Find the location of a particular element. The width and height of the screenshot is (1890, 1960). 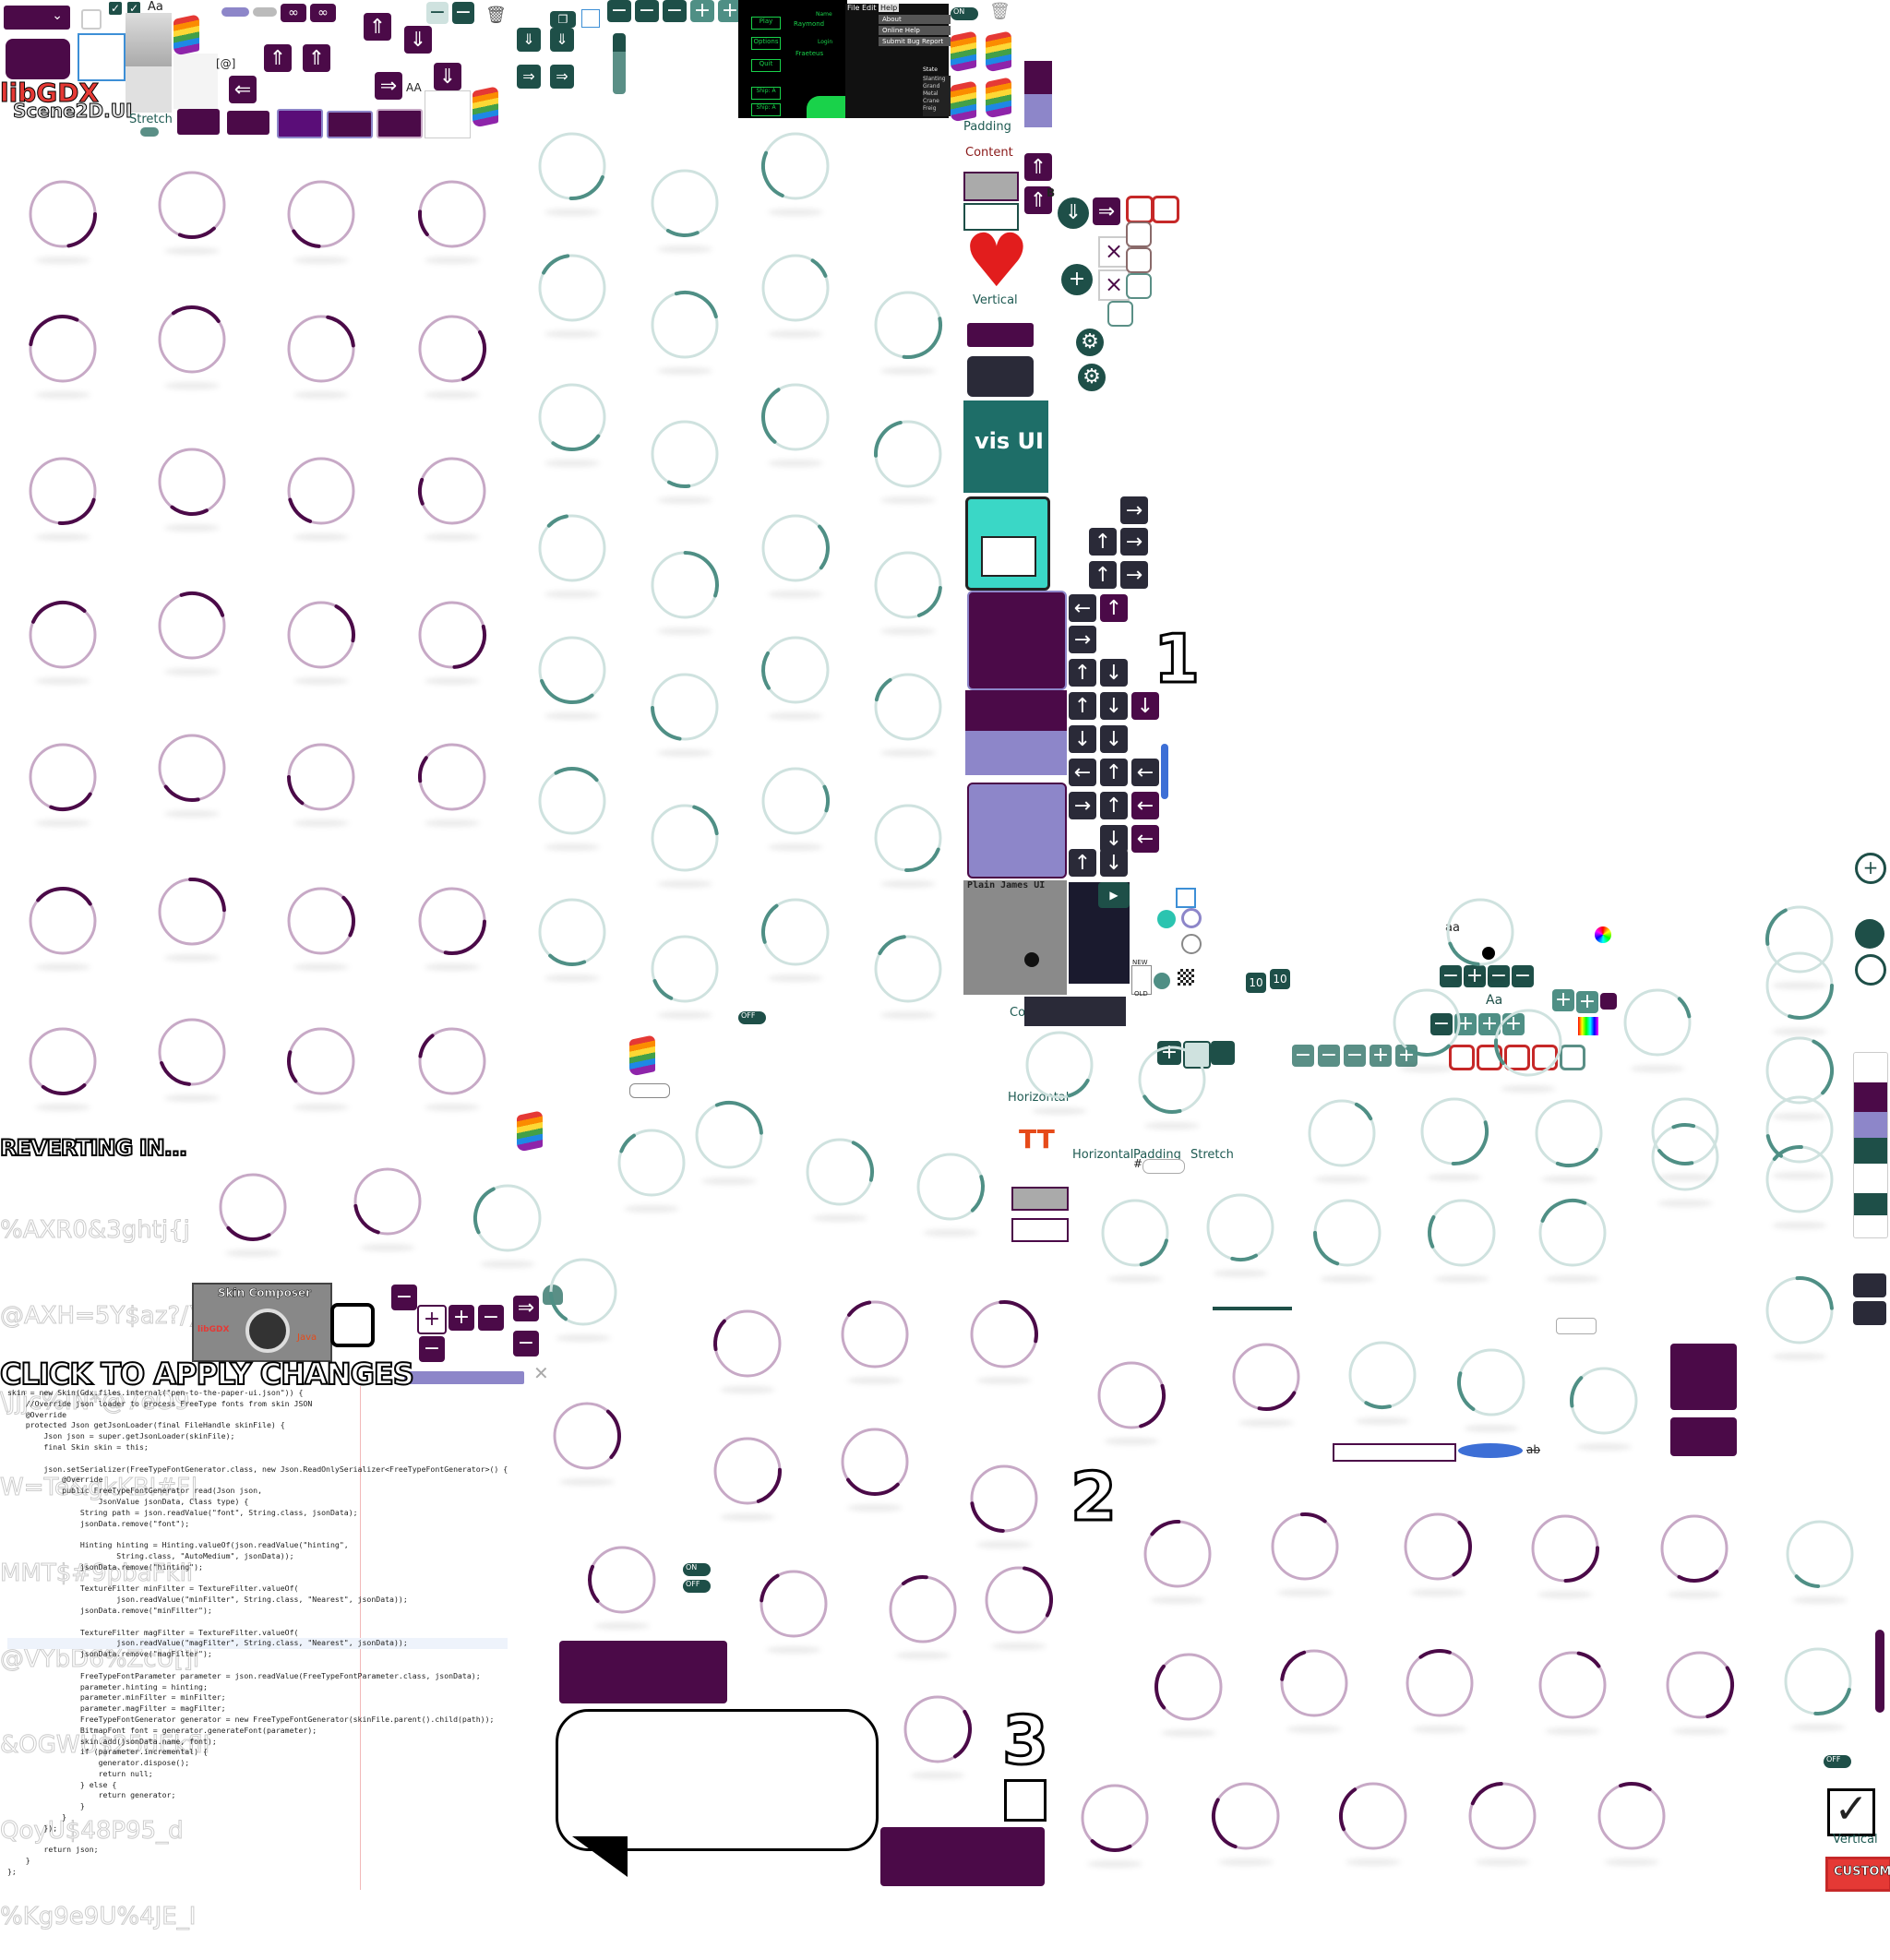

strip-minus-1: − is located at coordinates (1303, 1056).